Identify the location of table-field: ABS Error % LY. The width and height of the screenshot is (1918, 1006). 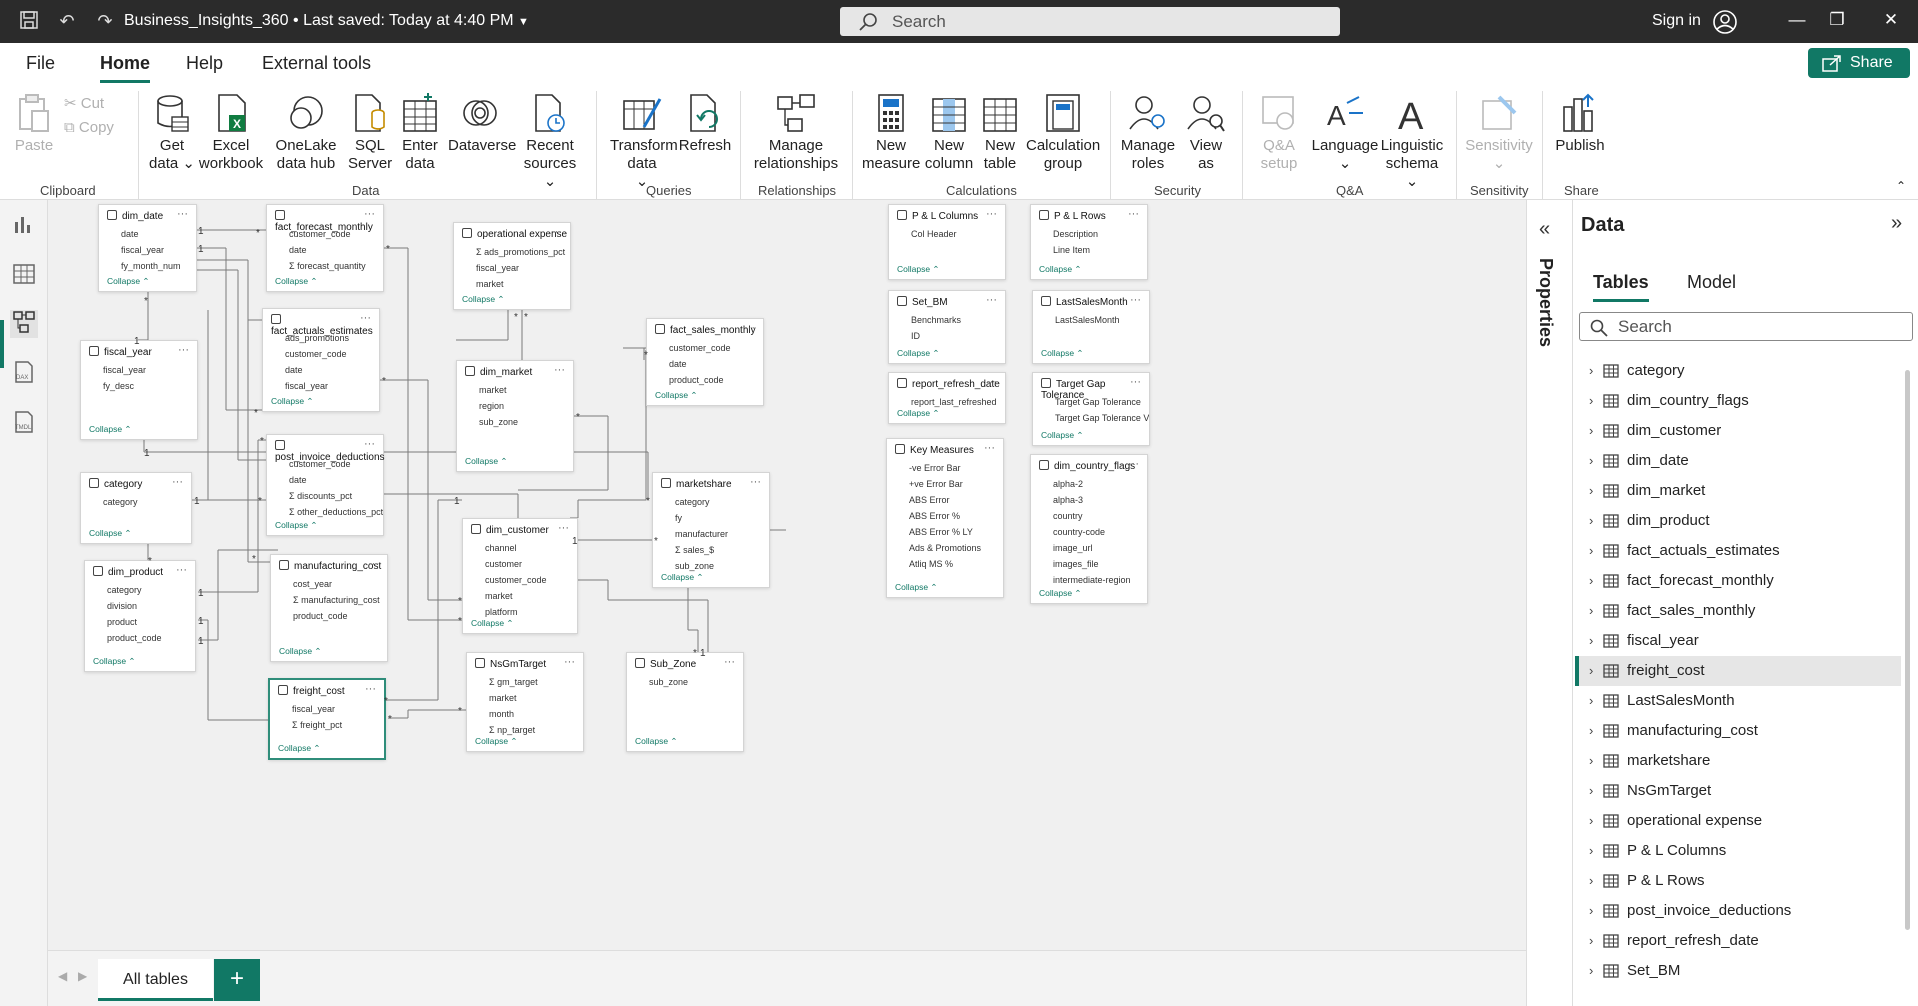
(945, 532).